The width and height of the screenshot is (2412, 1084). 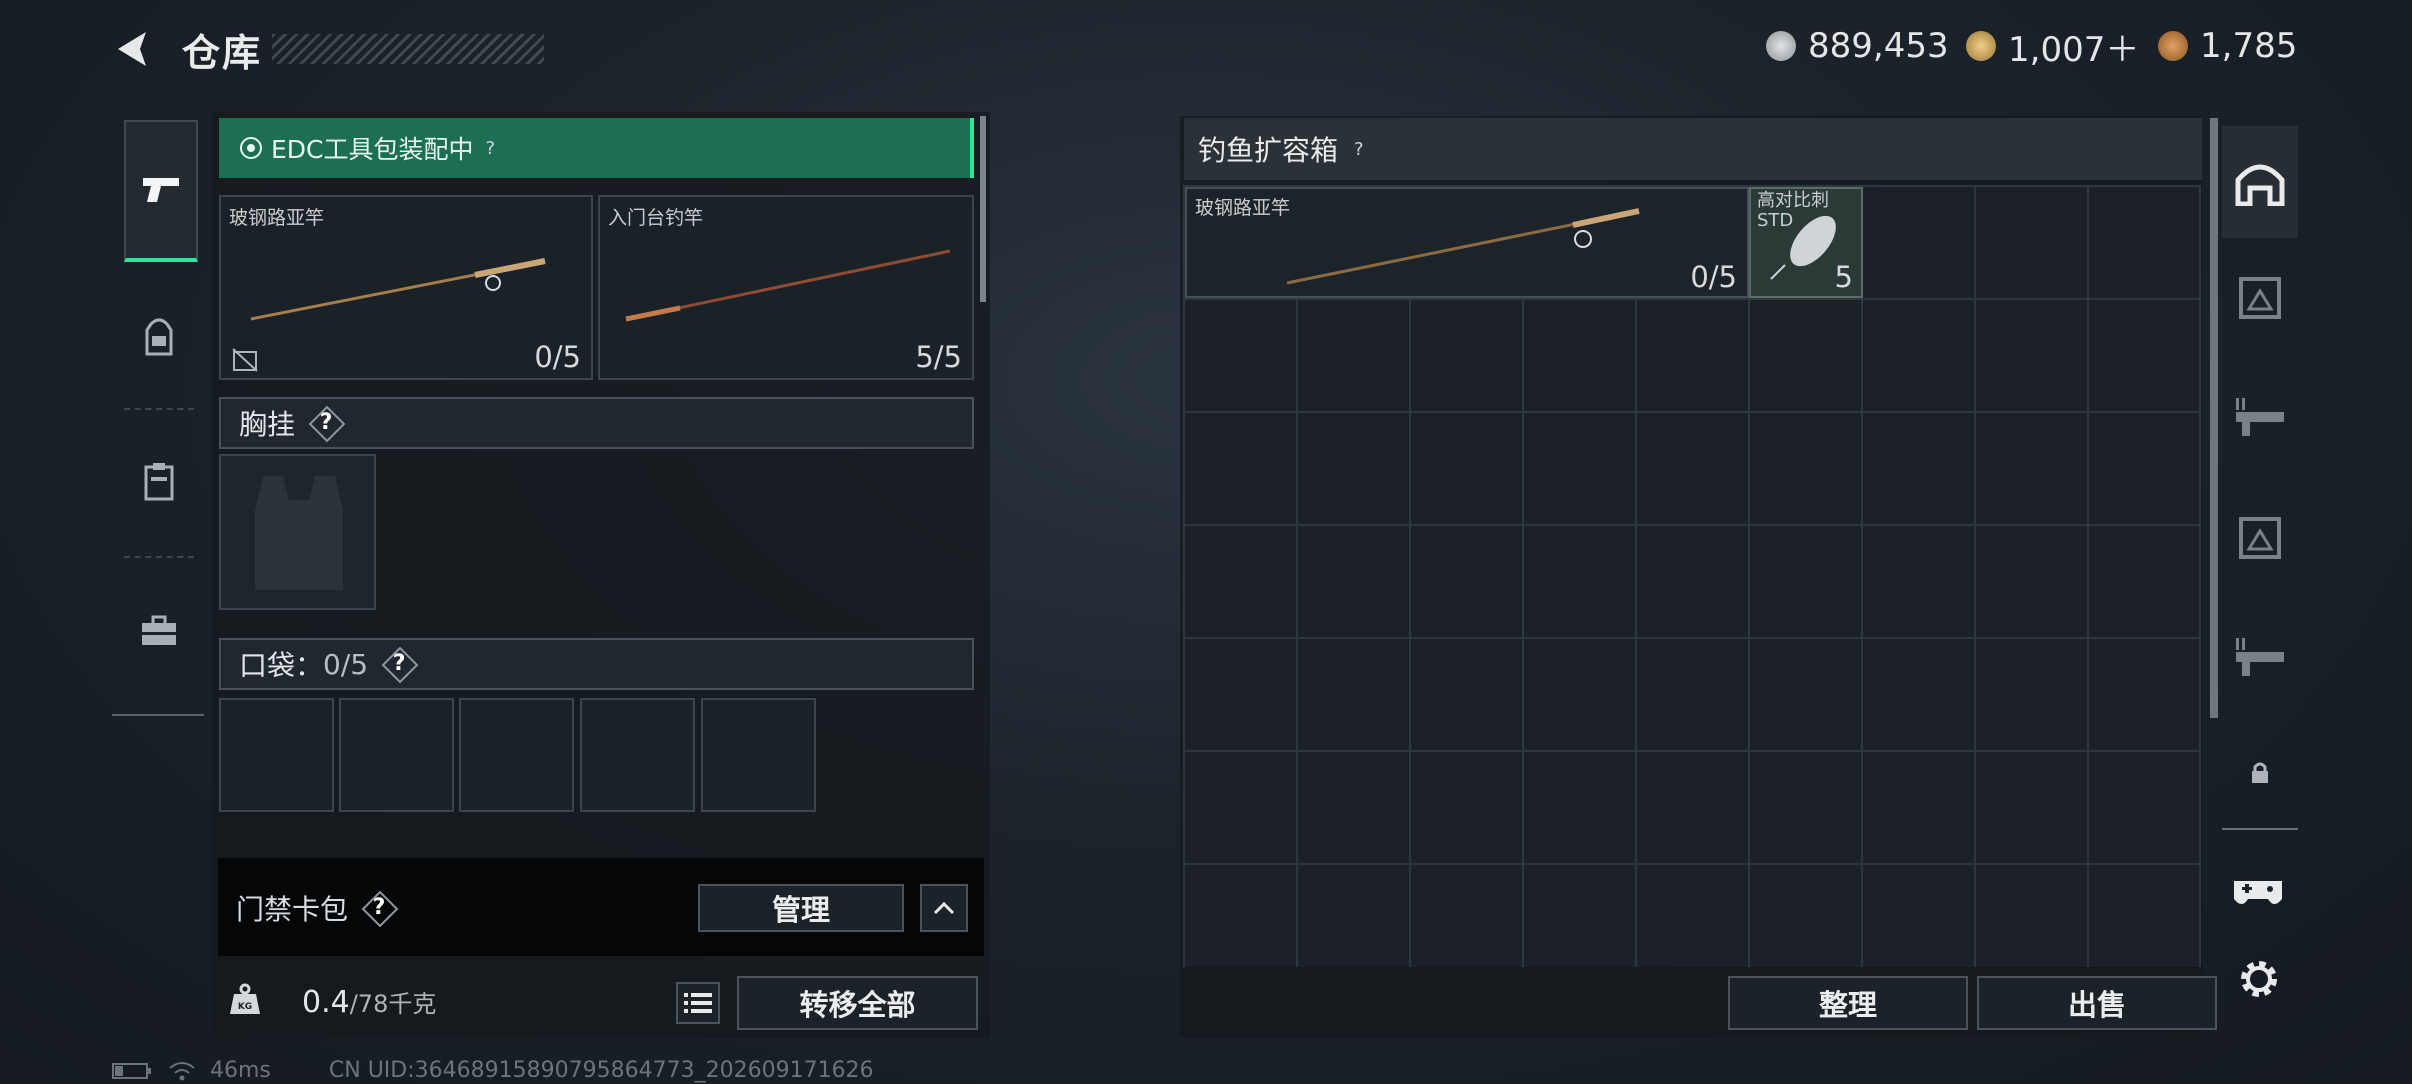 I want to click on weight-readout: 0.4 /78千克, so click(x=369, y=1002).